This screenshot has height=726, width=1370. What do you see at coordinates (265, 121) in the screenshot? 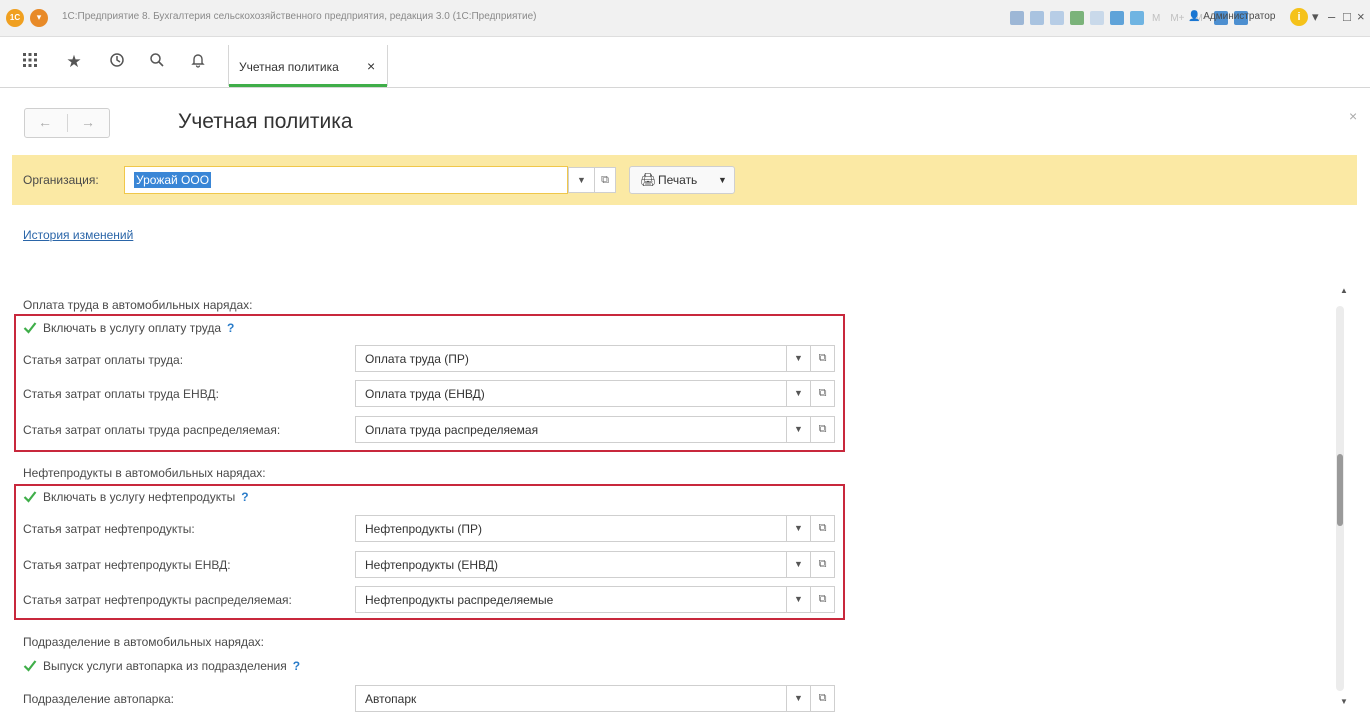
I see `page-title: Учетная политика` at bounding box center [265, 121].